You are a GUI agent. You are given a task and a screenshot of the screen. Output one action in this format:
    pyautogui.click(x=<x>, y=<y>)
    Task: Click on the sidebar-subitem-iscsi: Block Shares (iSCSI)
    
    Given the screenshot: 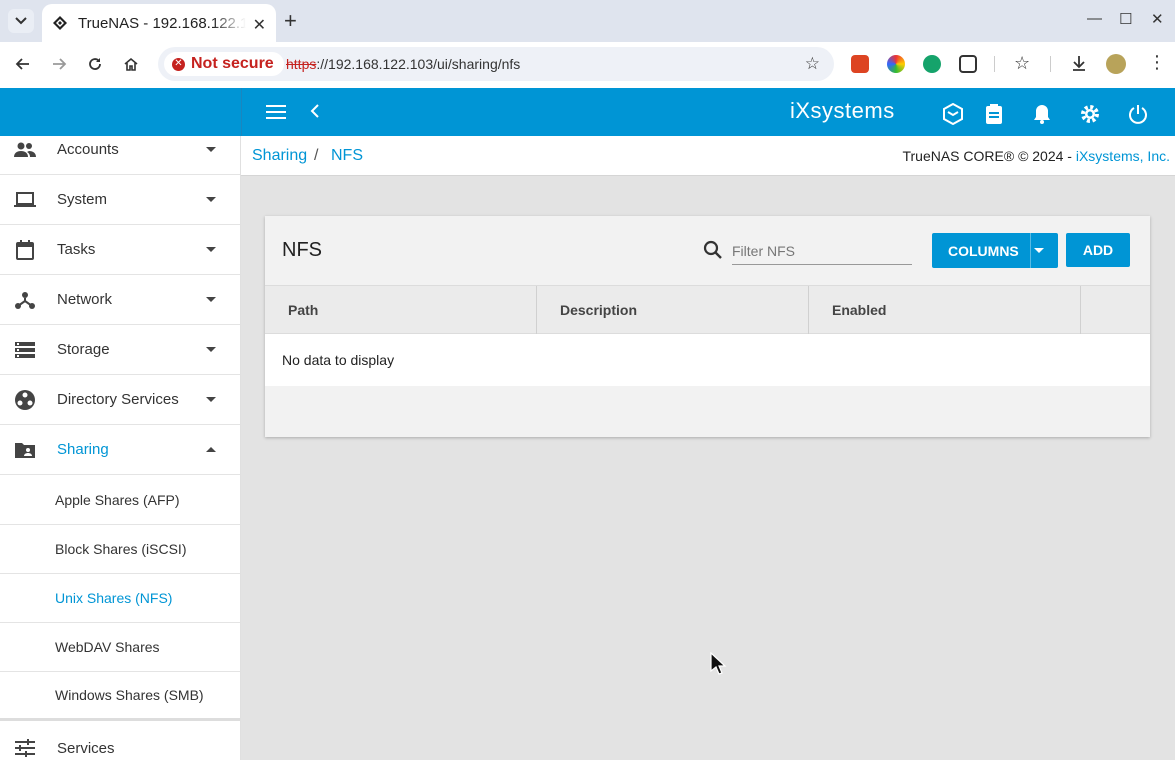 What is the action you would take?
    pyautogui.click(x=120, y=549)
    